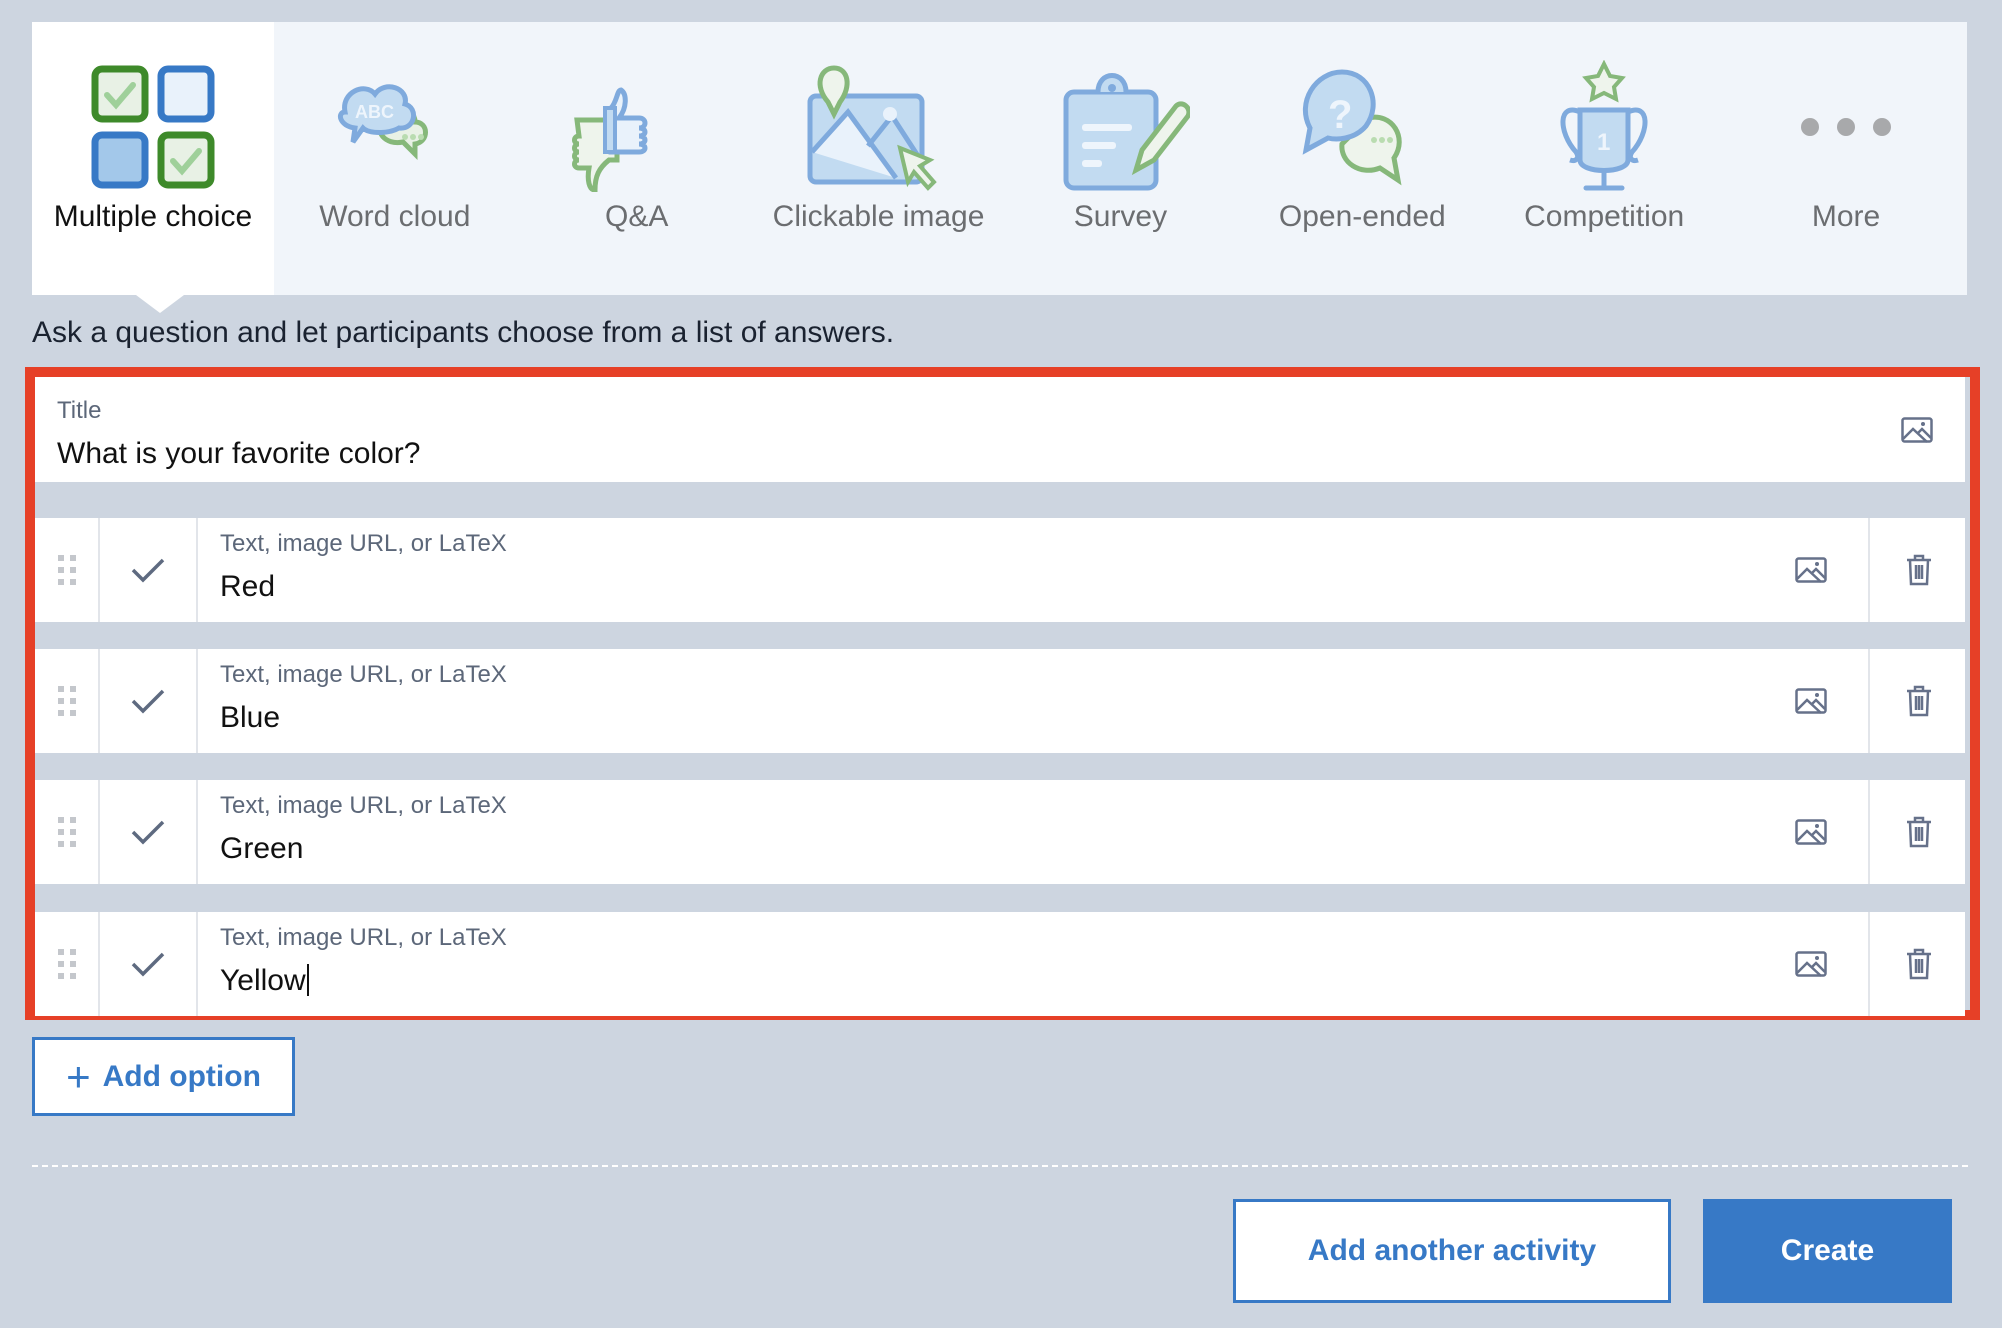  Describe the element at coordinates (160, 304) in the screenshot. I see `active-tab-pointer` at that location.